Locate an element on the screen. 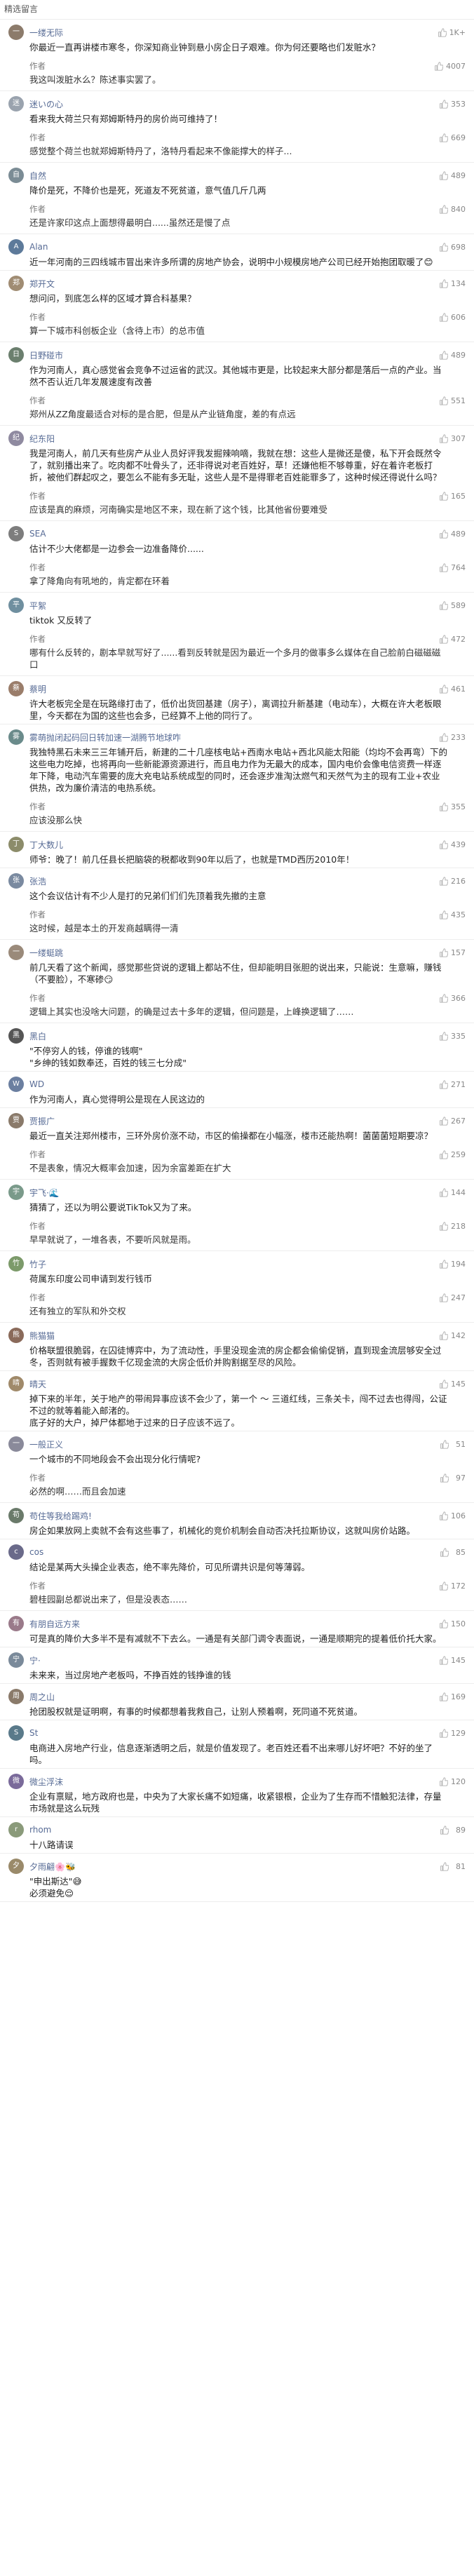 This screenshot has width=474, height=2576. avatar: 晴 is located at coordinates (16, 1383).